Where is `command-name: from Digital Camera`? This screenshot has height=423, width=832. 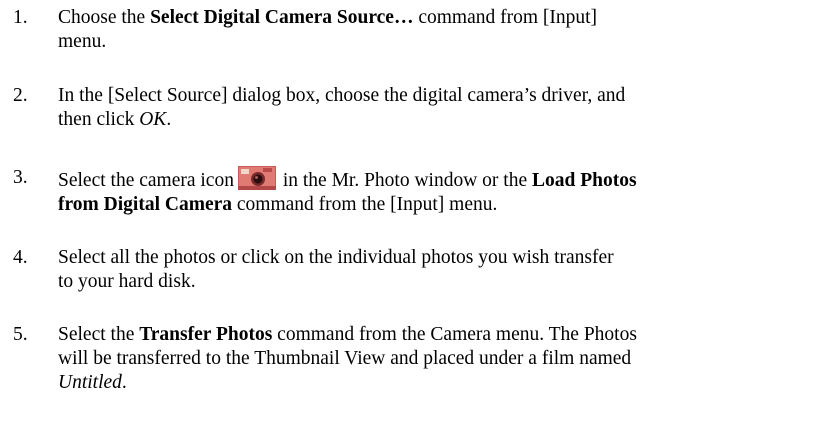
command-name: from Digital Camera is located at coordinates (145, 204).